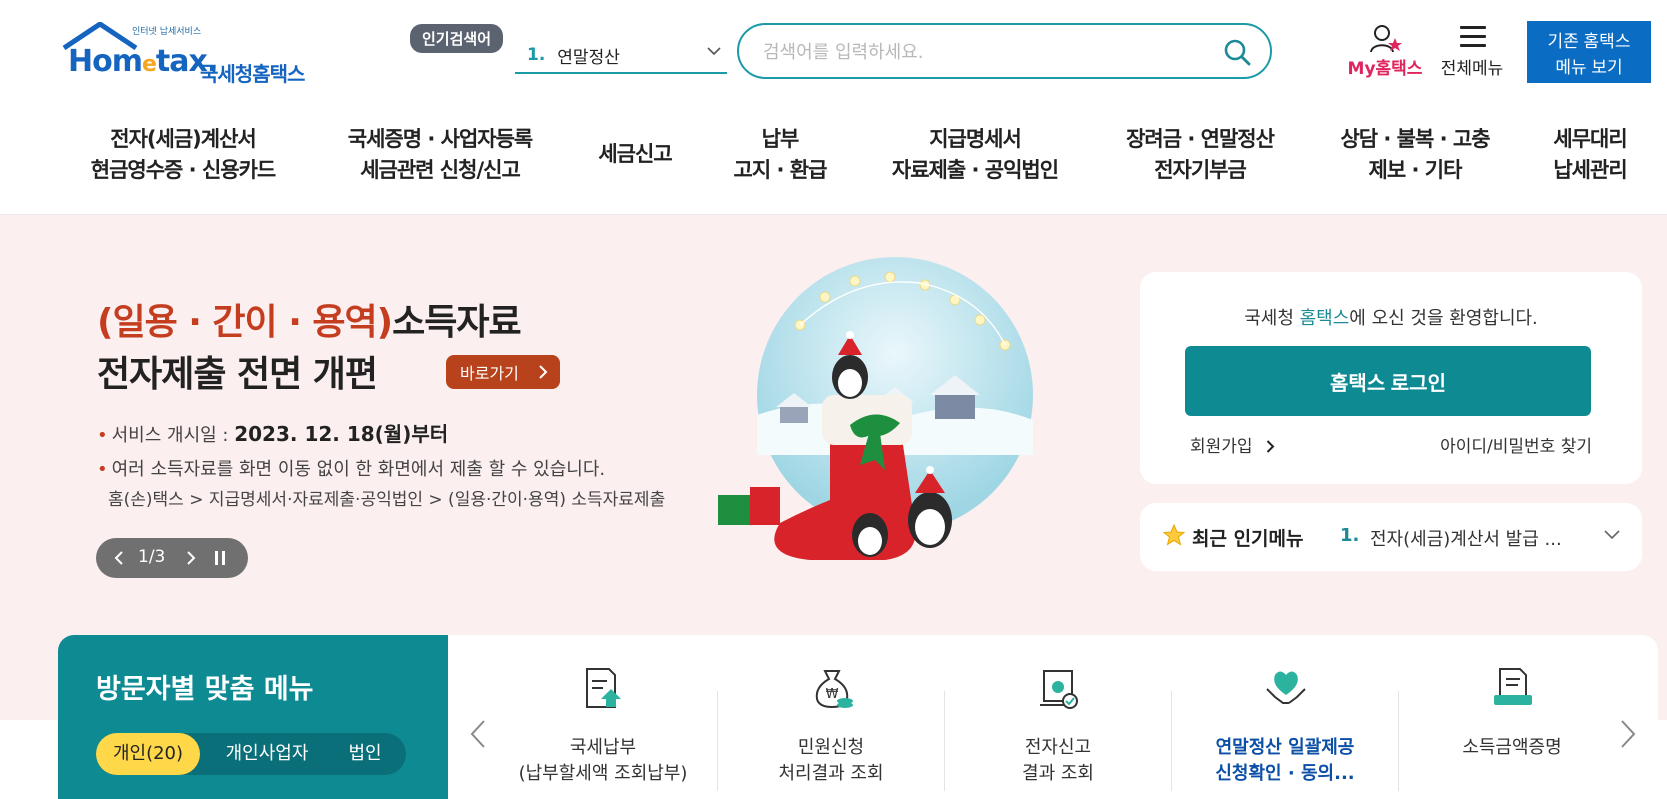  Describe the element at coordinates (1174, 534) in the screenshot. I see `star-icon` at that location.